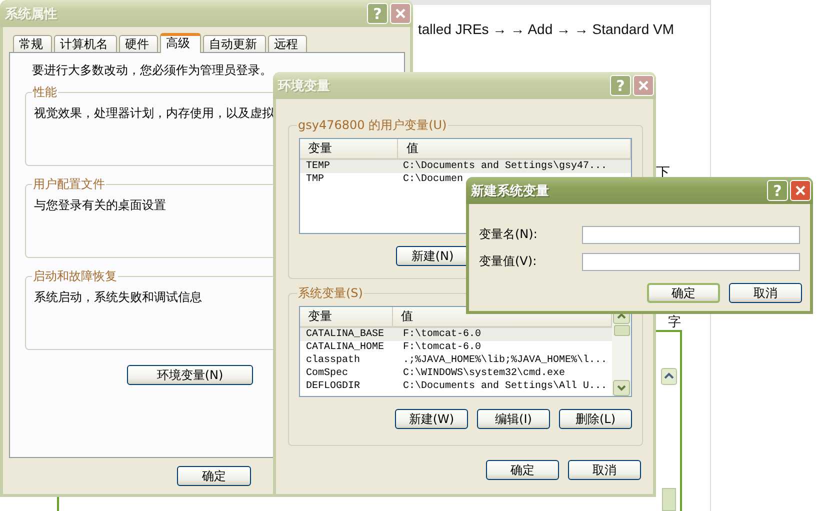 The height and width of the screenshot is (511, 817). What do you see at coordinates (510, 191) in the screenshot?
I see `window-title: 新建系统变量` at bounding box center [510, 191].